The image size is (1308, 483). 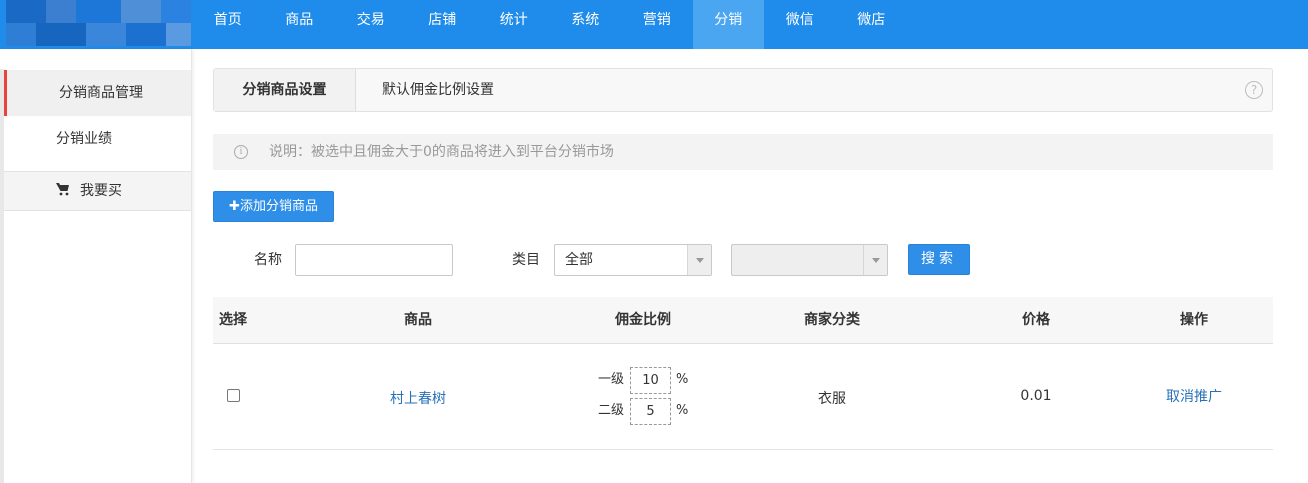 I want to click on help-icon: ?, so click(x=1254, y=90).